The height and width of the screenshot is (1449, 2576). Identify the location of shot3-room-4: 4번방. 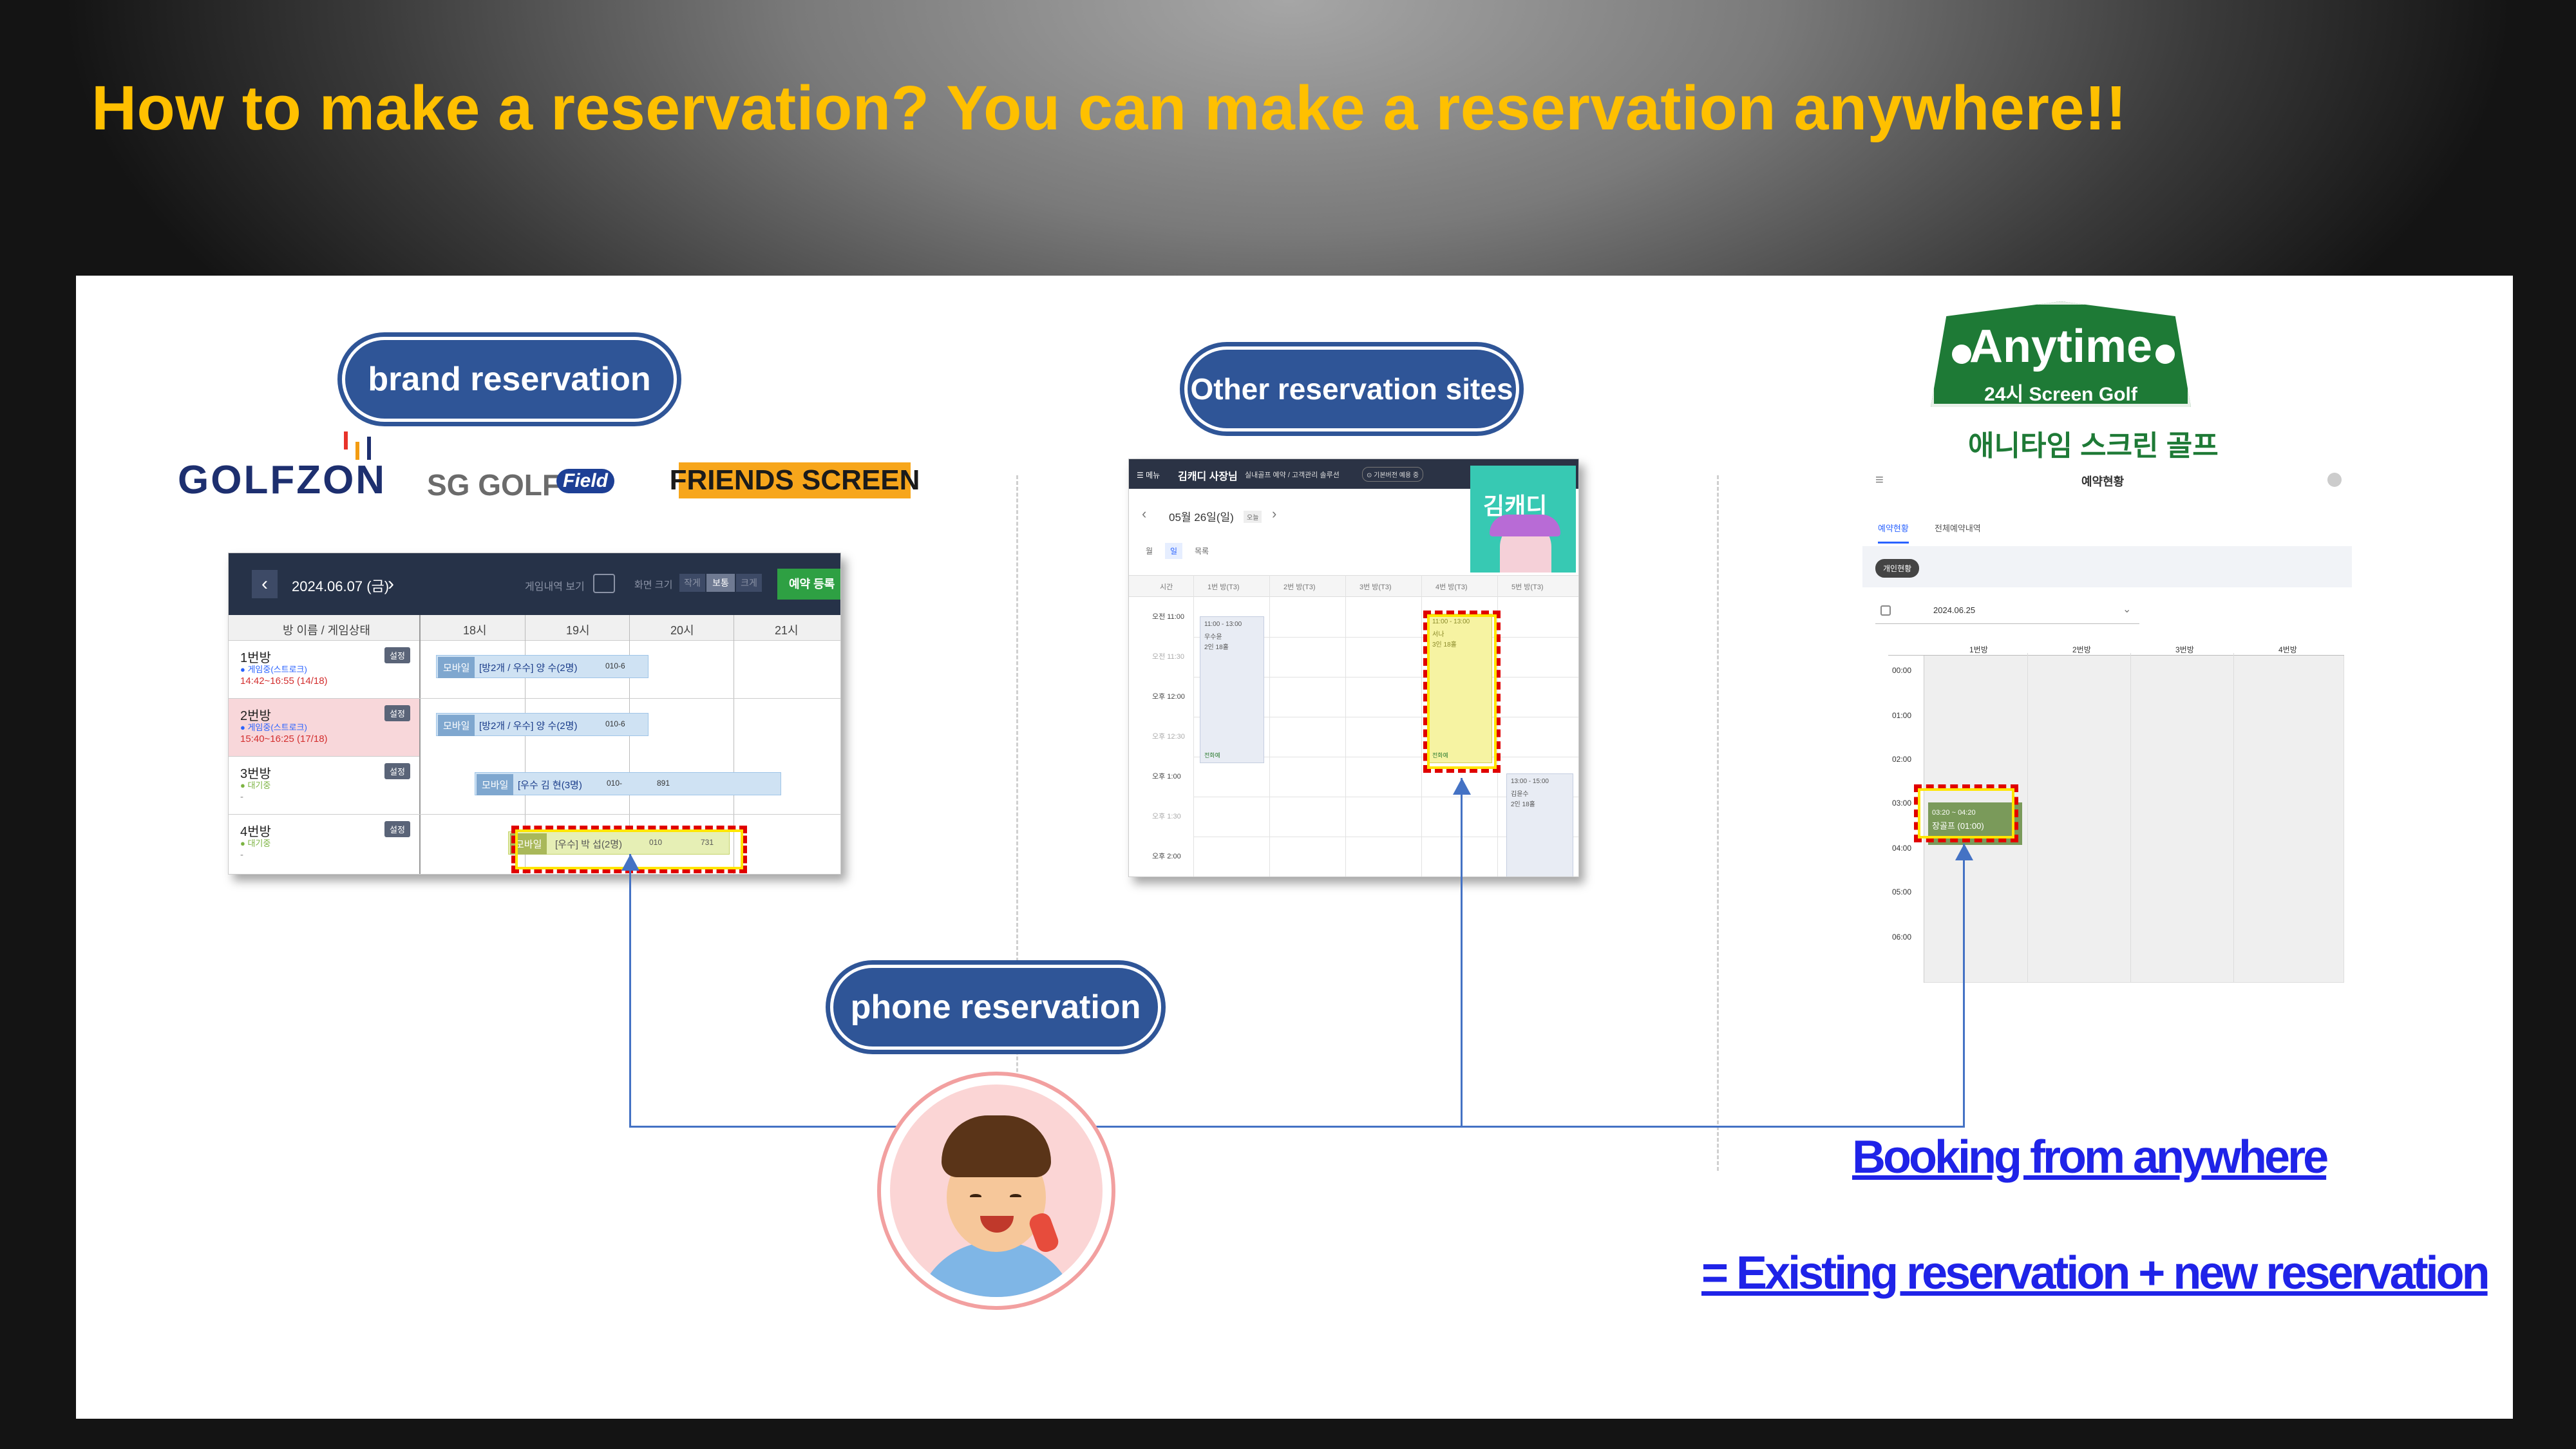
(2287, 650).